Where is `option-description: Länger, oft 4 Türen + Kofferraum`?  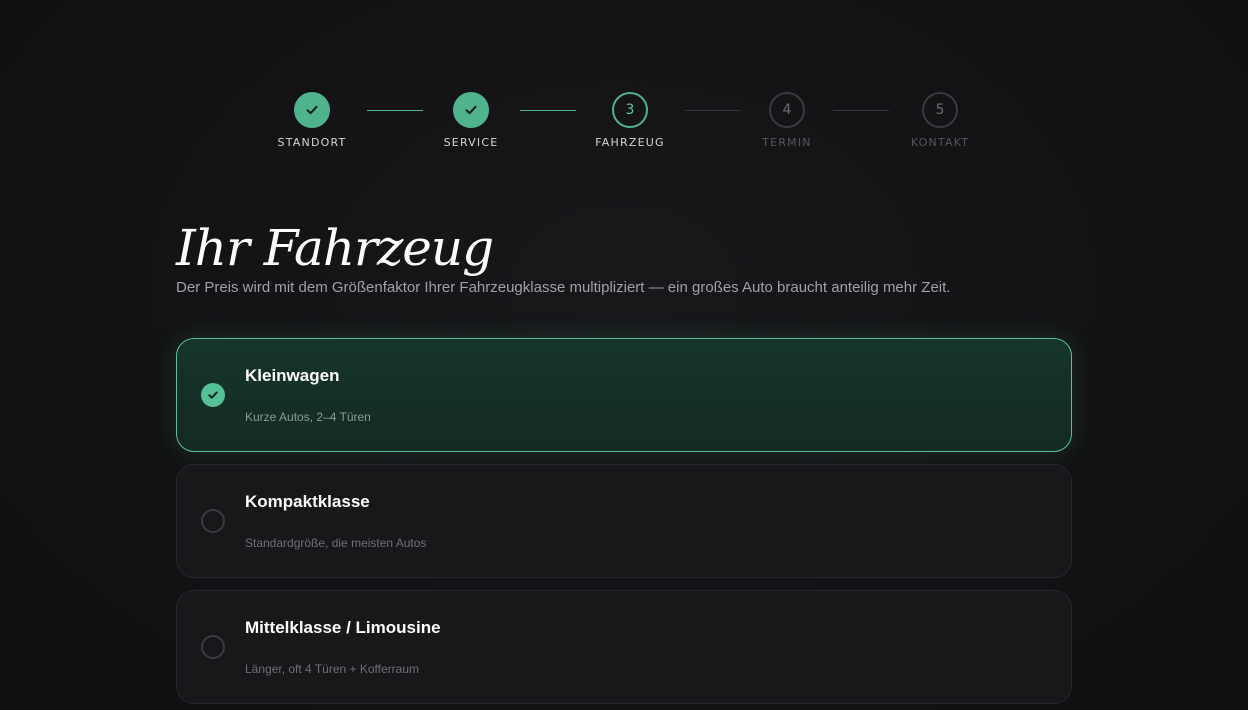
option-description: Länger, oft 4 Türen + Kofferraum is located at coordinates (332, 669).